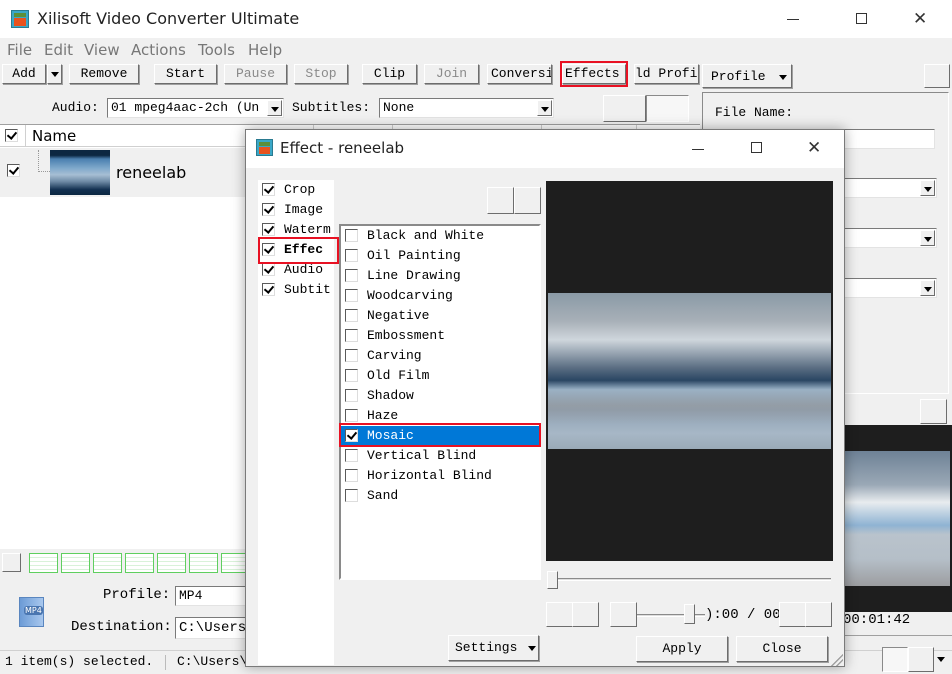 Image resolution: width=952 pixels, height=674 pixels. What do you see at coordinates (895, 659) in the screenshot?
I see `preview-snapshot-button` at bounding box center [895, 659].